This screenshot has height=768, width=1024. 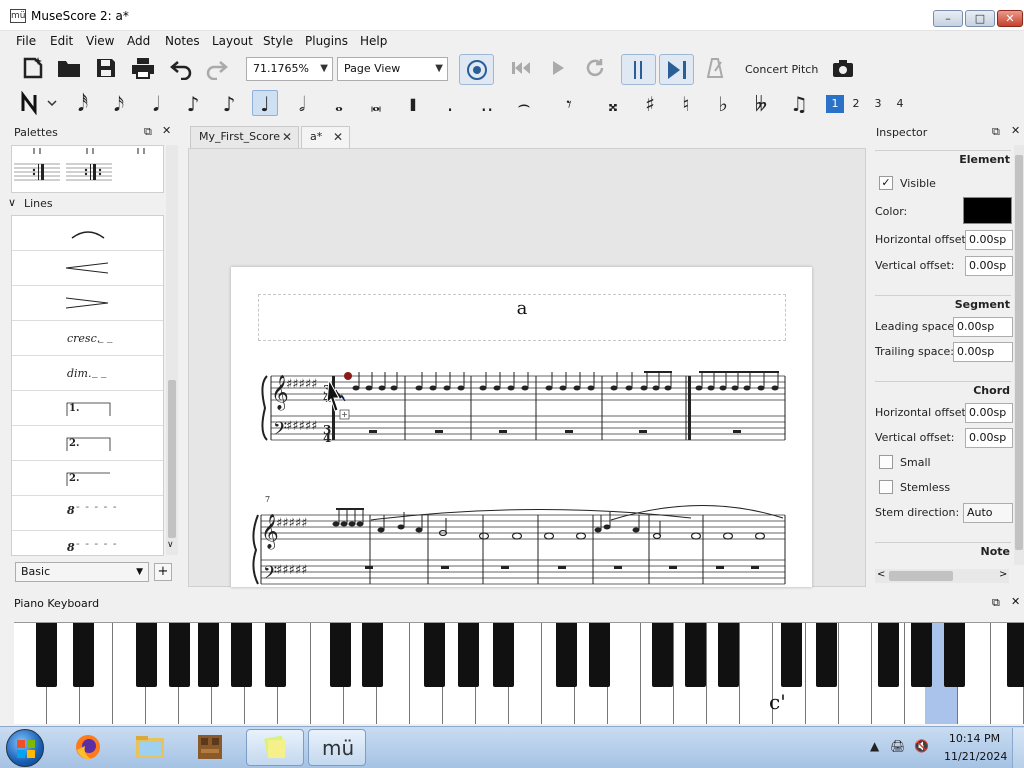 What do you see at coordinates (100, 41) in the screenshot?
I see `menu-view: View` at bounding box center [100, 41].